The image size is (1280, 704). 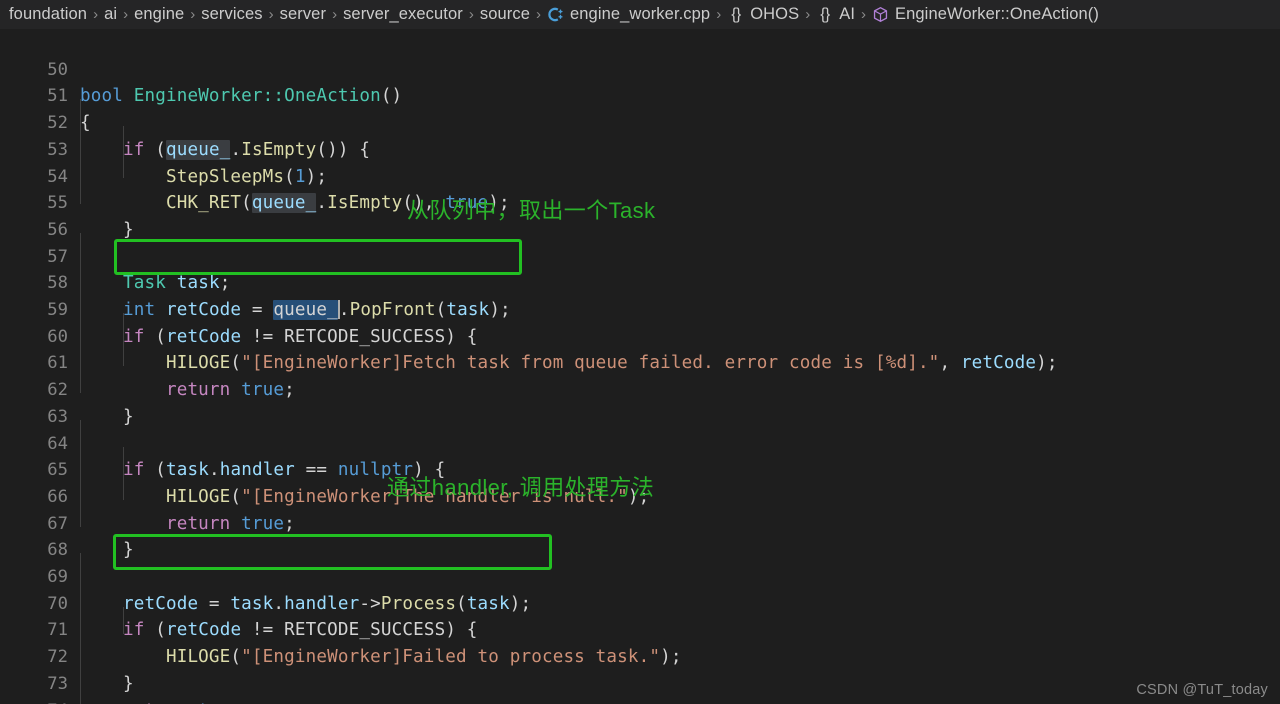 What do you see at coordinates (246, 149) in the screenshot?
I see `line-content: if (queue_.IsEmpty()) {` at bounding box center [246, 149].